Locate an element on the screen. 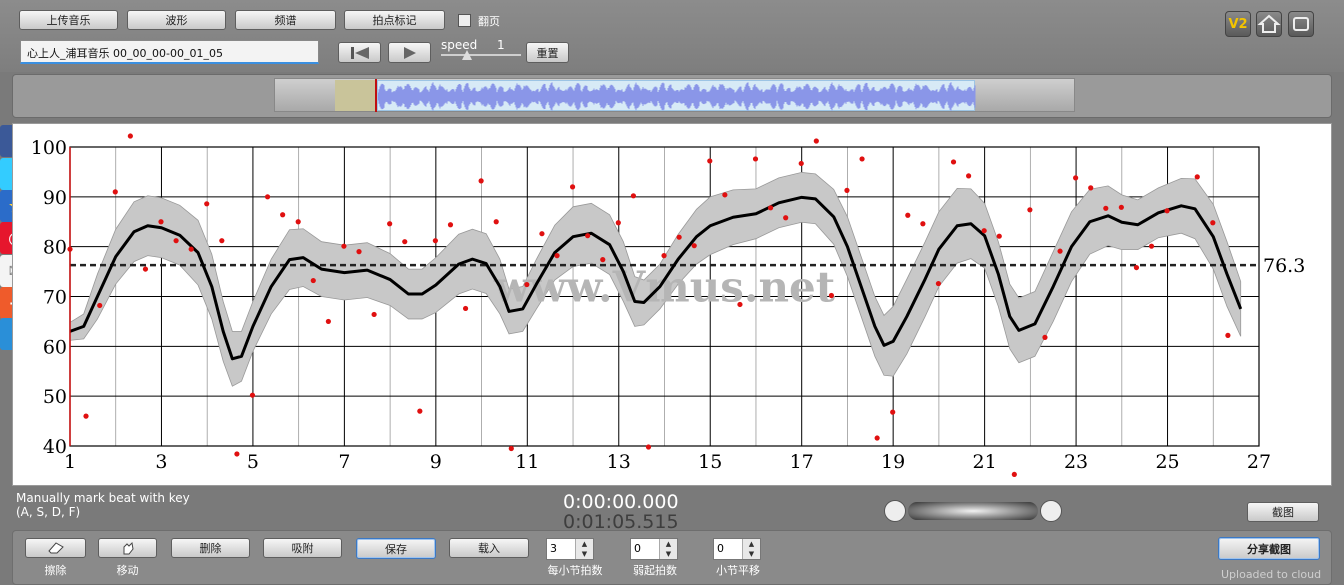 The width and height of the screenshot is (1344, 585). v2-badge: V2 is located at coordinates (1238, 24).